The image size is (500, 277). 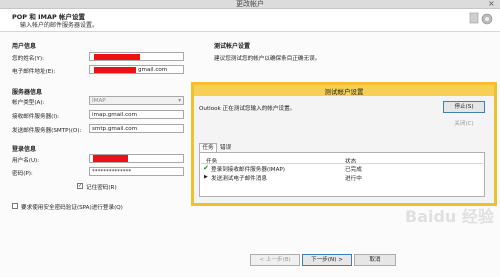 What do you see at coordinates (59, 25) in the screenshot?
I see `header-subtitle: 输入帐户的邮件服务器设置。` at bounding box center [59, 25].